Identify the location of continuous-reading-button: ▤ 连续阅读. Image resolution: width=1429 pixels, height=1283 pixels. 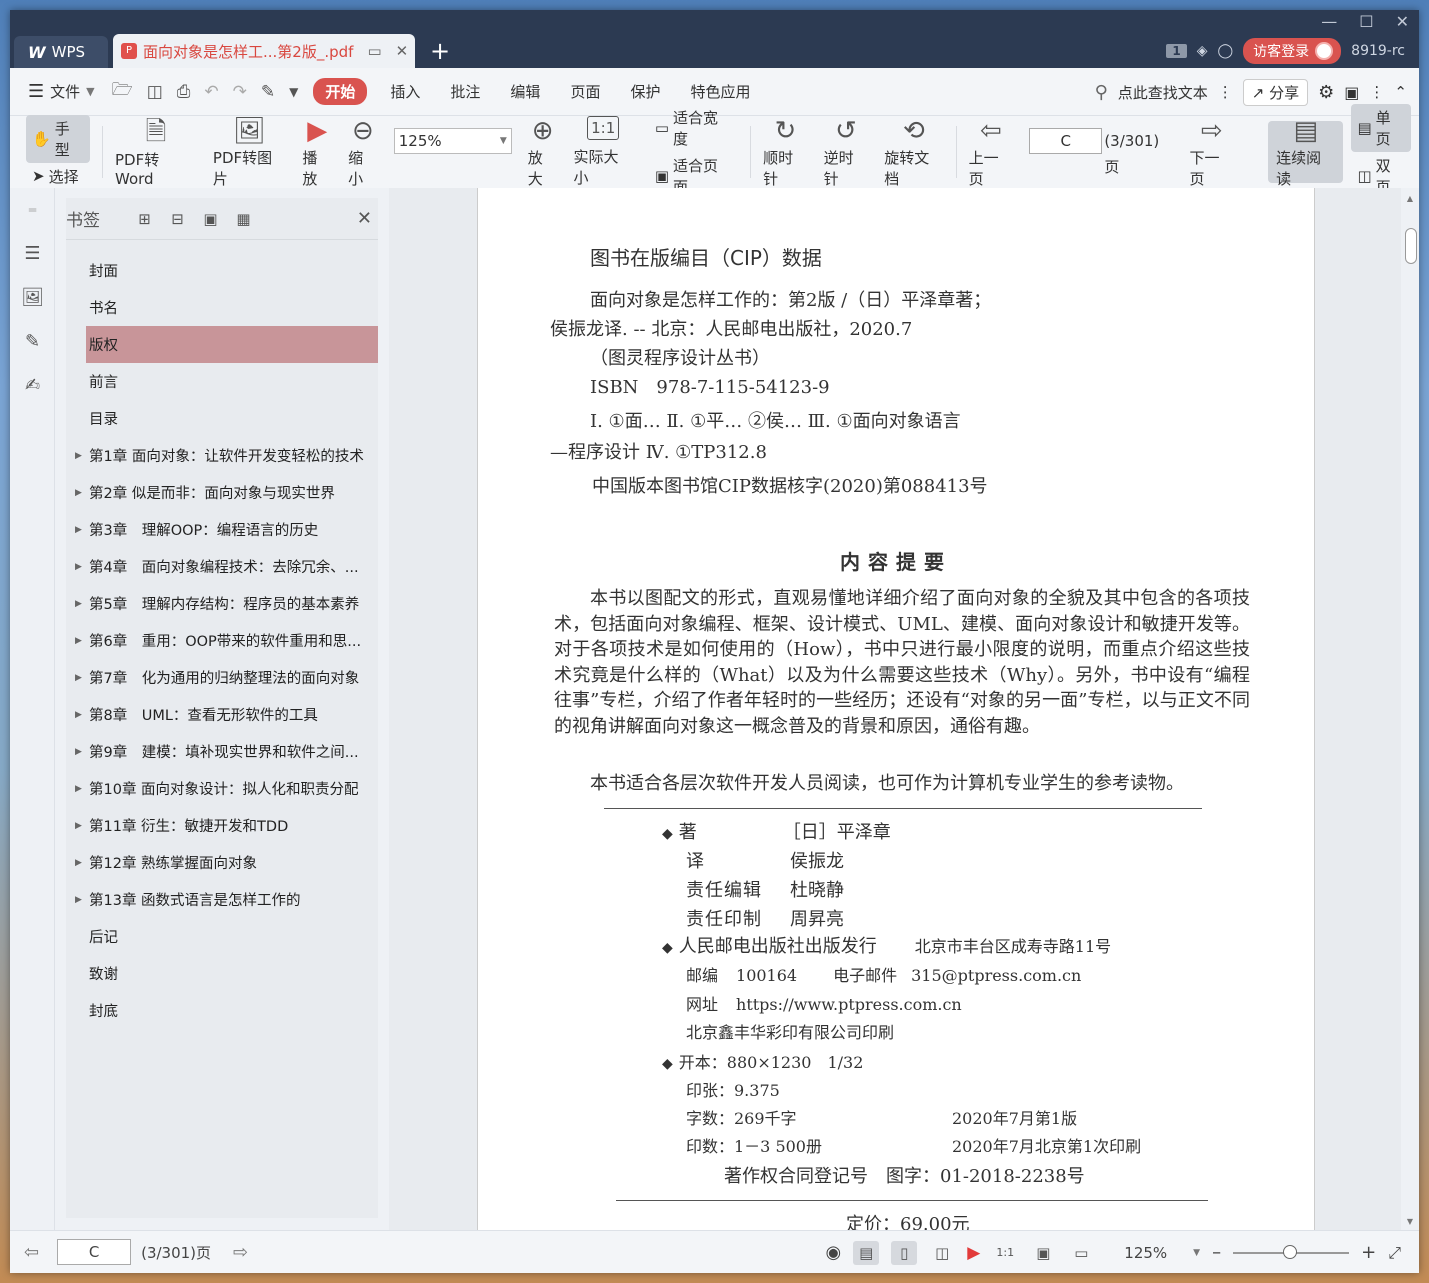
(1306, 152).